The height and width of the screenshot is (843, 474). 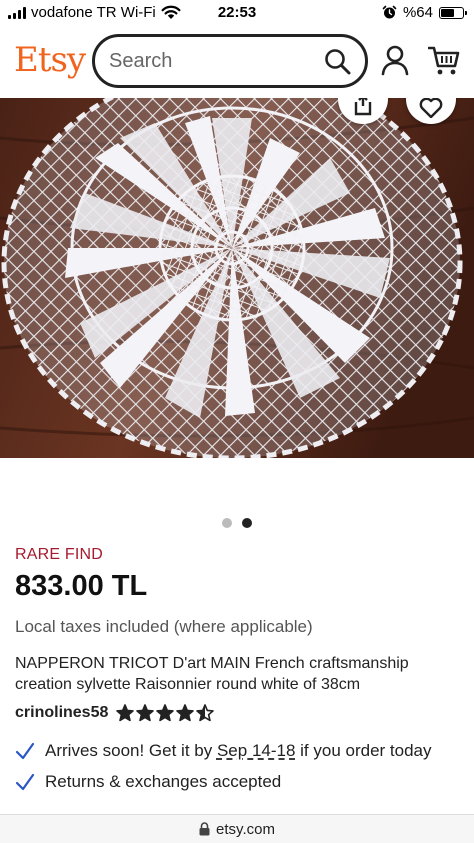 I want to click on alarm-icon, so click(x=389, y=12).